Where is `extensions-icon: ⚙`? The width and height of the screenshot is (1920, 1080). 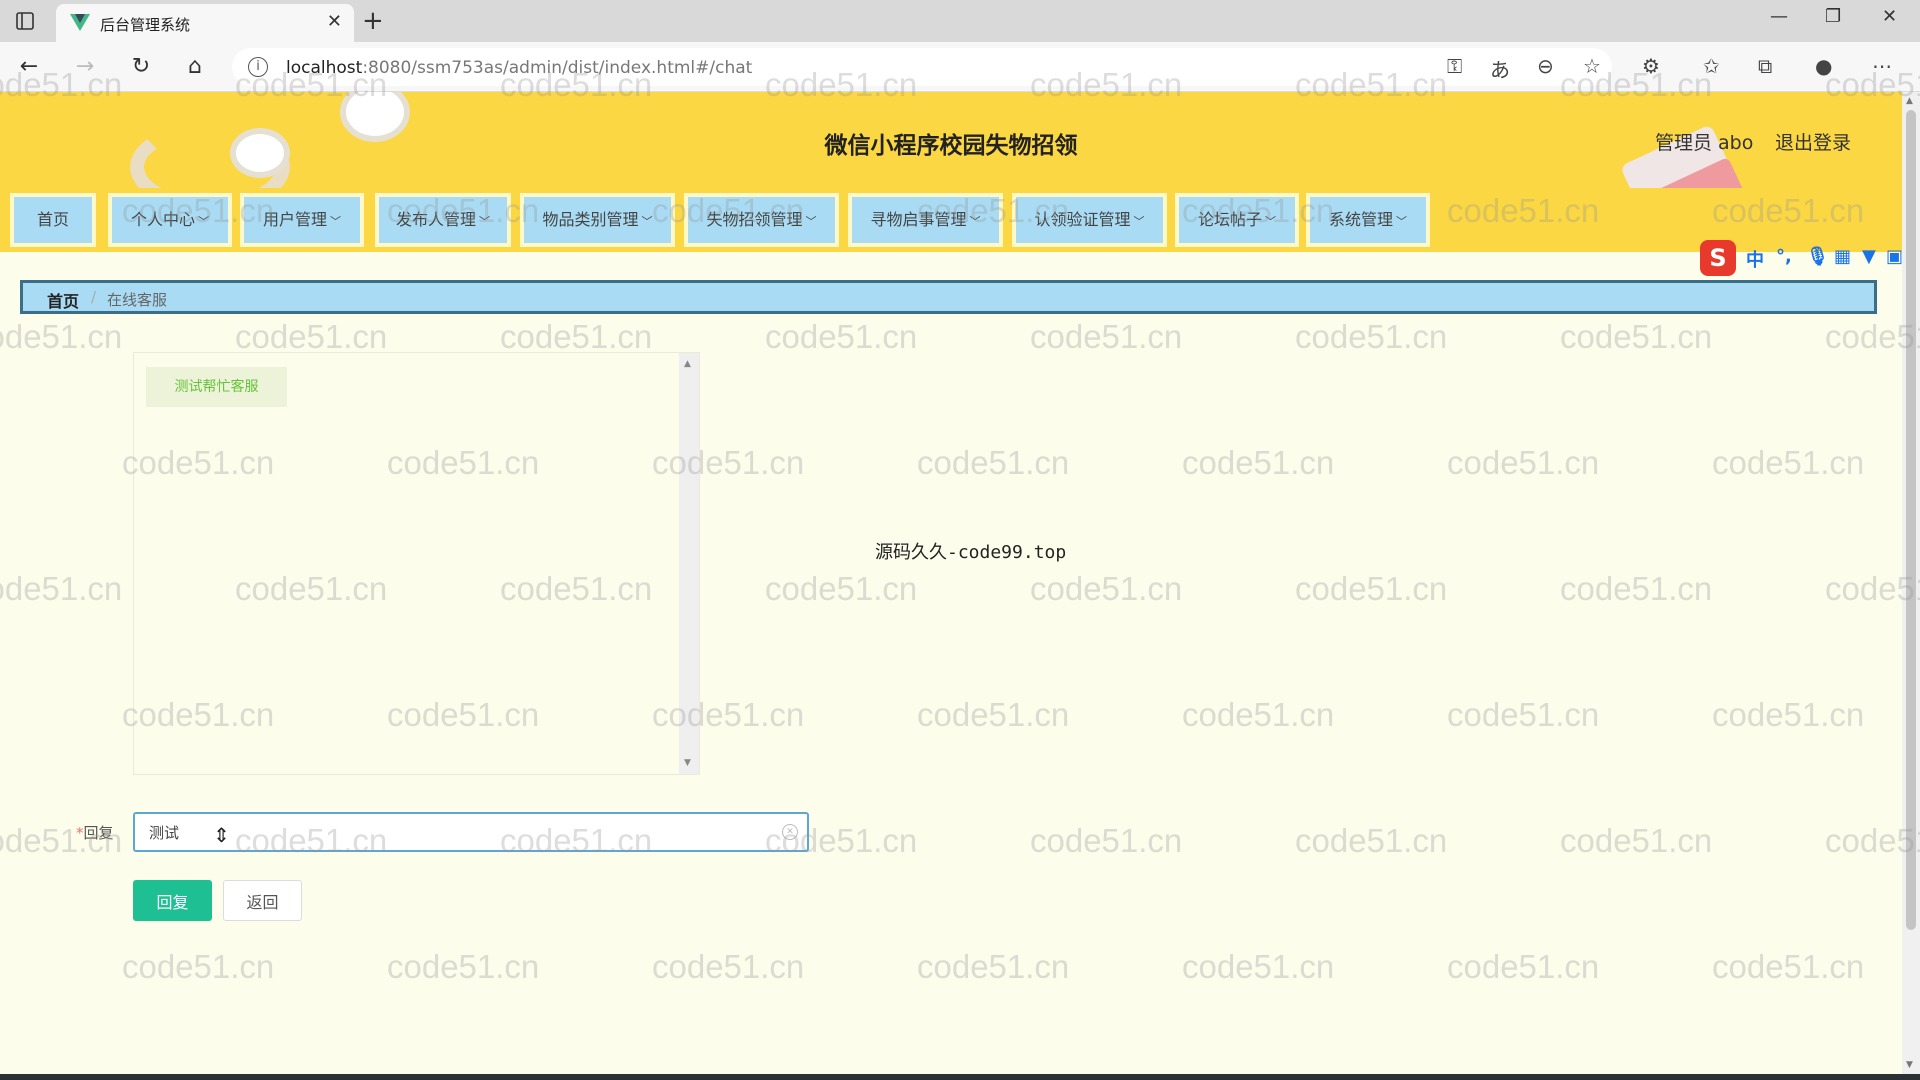
extensions-icon: ⚙ is located at coordinates (1651, 66).